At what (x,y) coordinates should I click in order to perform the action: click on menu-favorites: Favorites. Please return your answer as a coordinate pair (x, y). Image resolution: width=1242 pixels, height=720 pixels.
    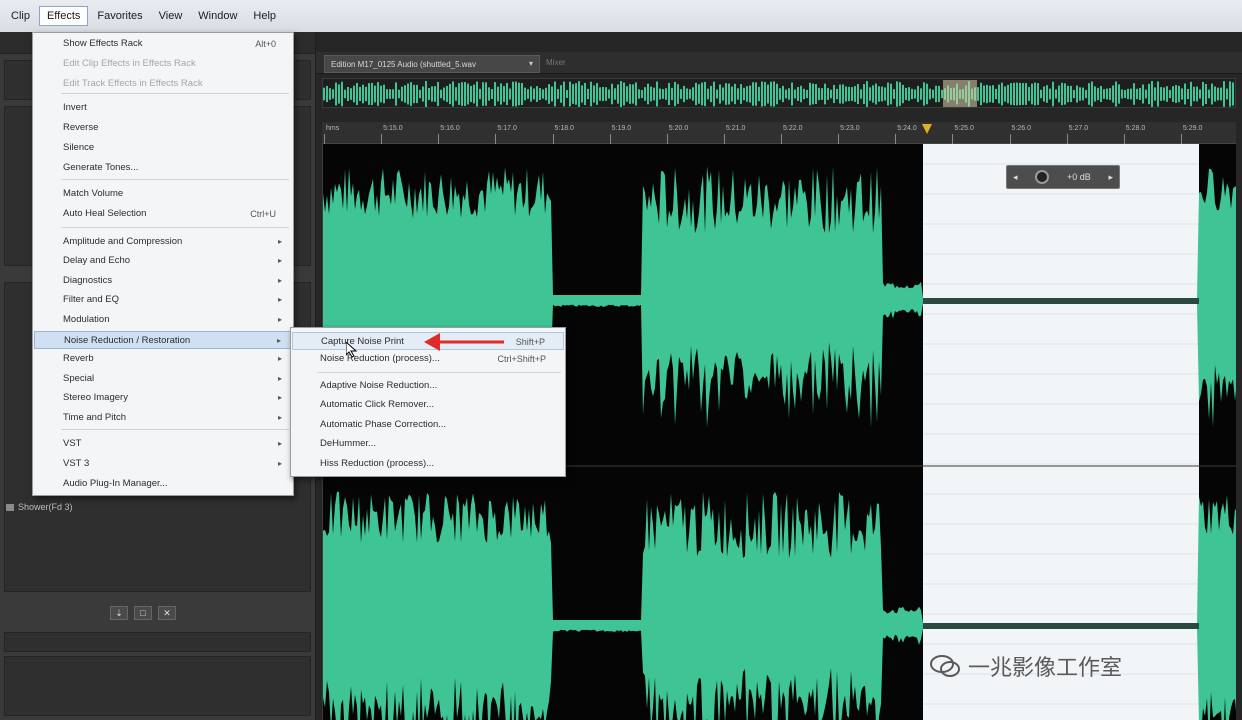
    Looking at the image, I should click on (119, 16).